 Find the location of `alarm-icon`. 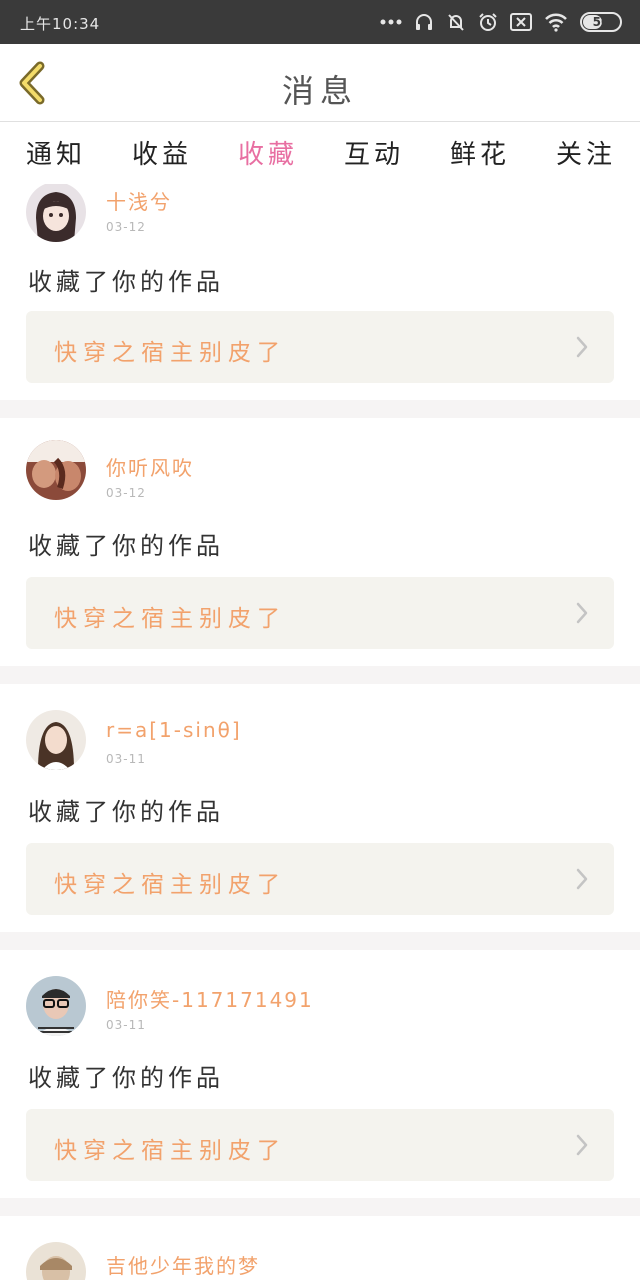

alarm-icon is located at coordinates (488, 22).